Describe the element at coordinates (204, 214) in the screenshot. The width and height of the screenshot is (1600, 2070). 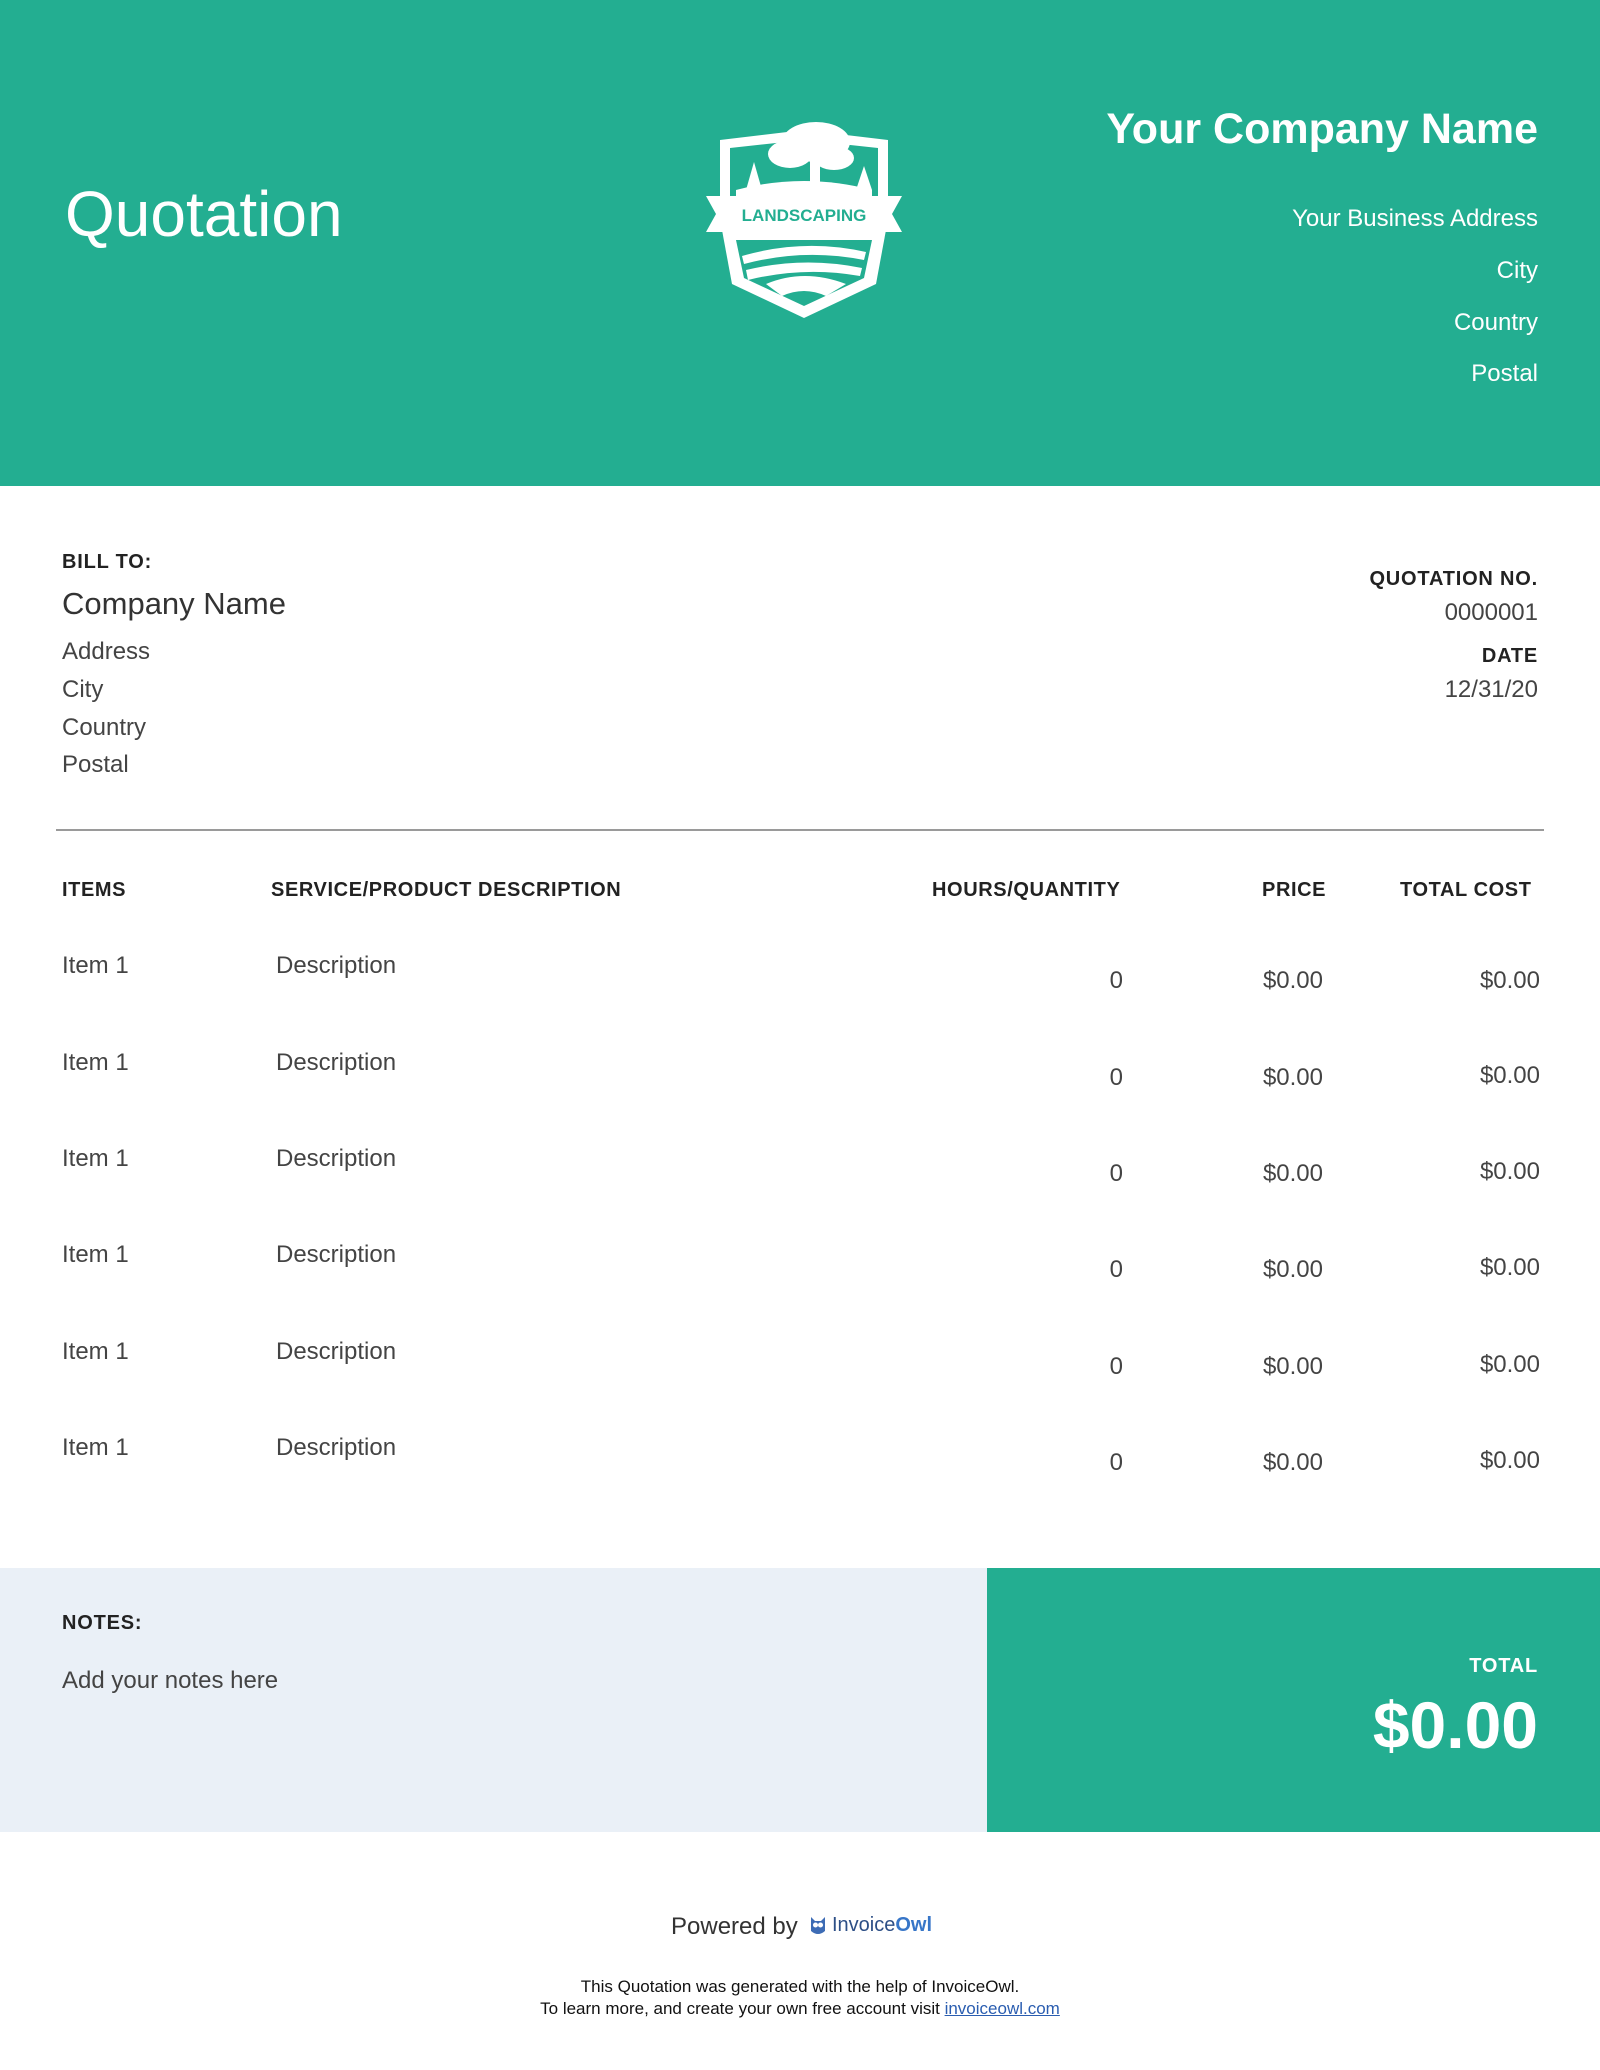
I see `document-title: Quotation` at that location.